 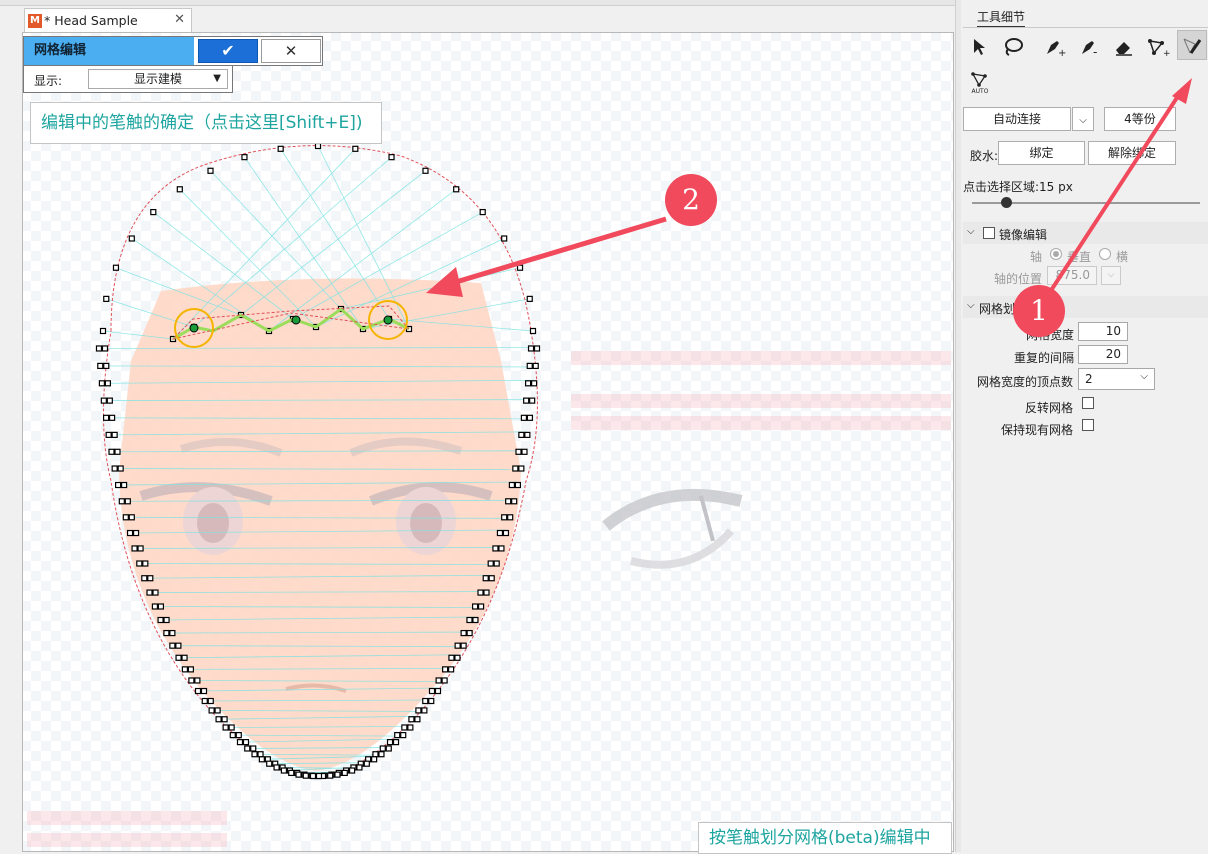 What do you see at coordinates (1192, 45) in the screenshot?
I see `stroke-mesh-icon` at bounding box center [1192, 45].